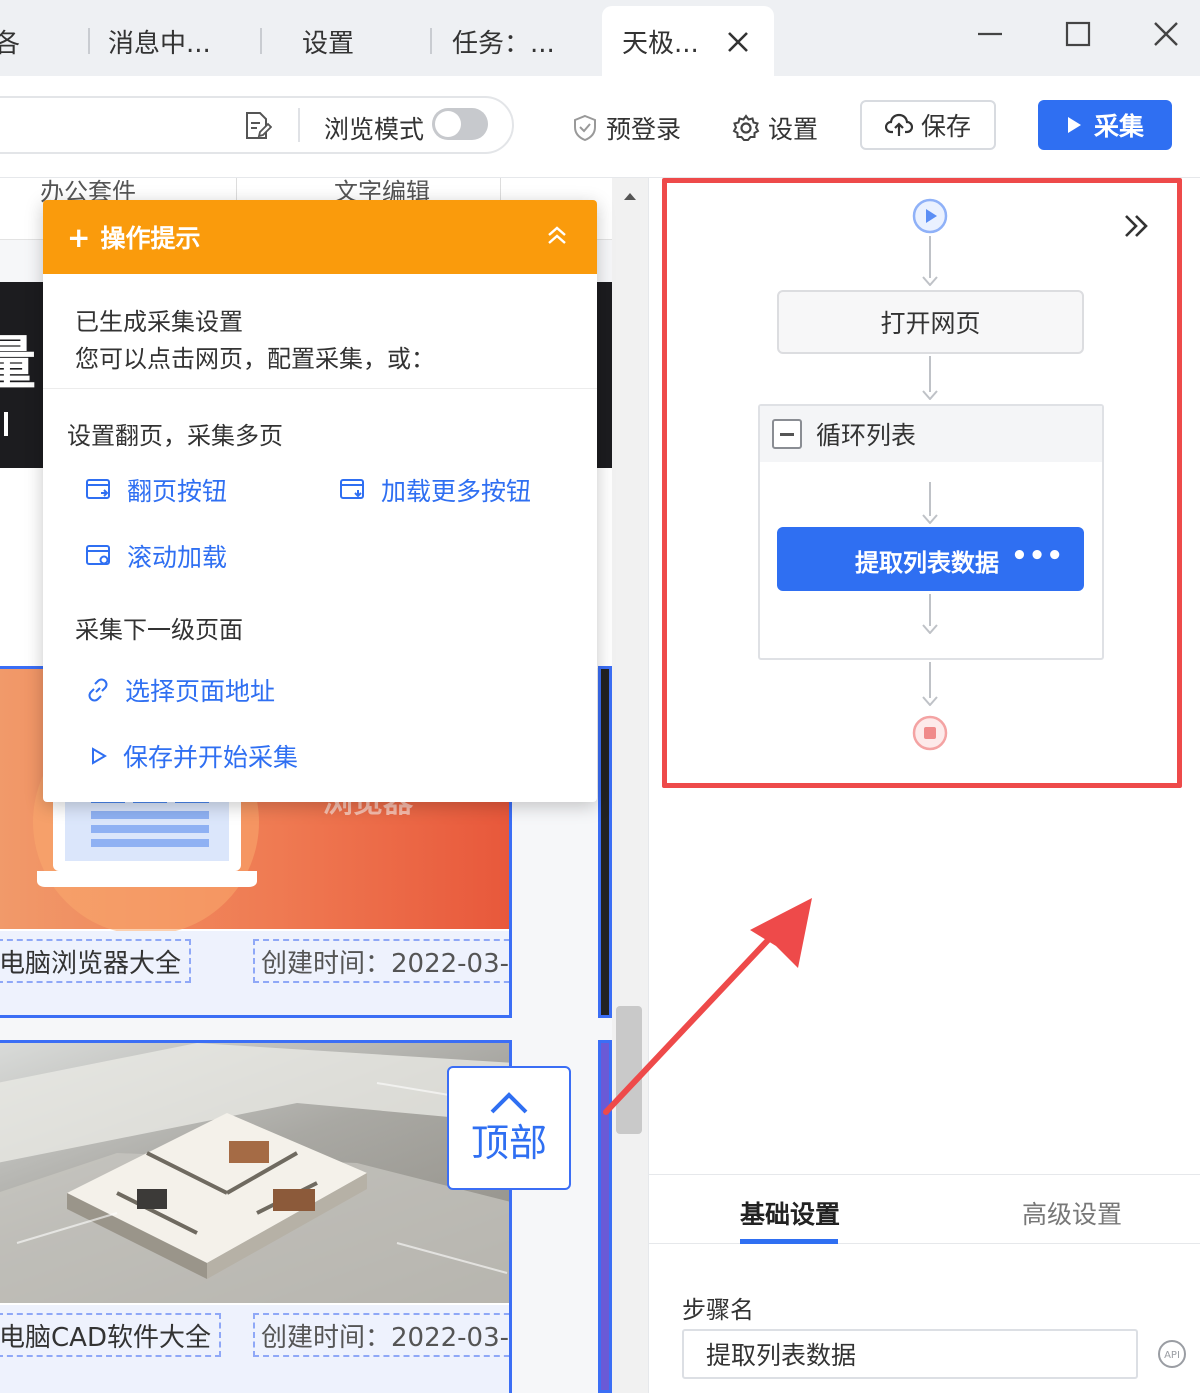 Image resolution: width=1200 pixels, height=1393 pixels. I want to click on save-start-link: 保存并开始采集, so click(193, 756).